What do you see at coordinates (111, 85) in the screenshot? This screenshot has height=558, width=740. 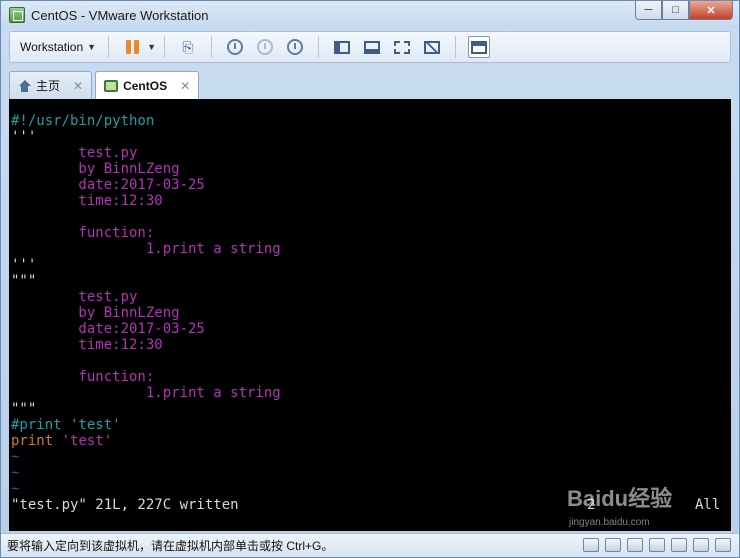 I see `vm-icon` at bounding box center [111, 85].